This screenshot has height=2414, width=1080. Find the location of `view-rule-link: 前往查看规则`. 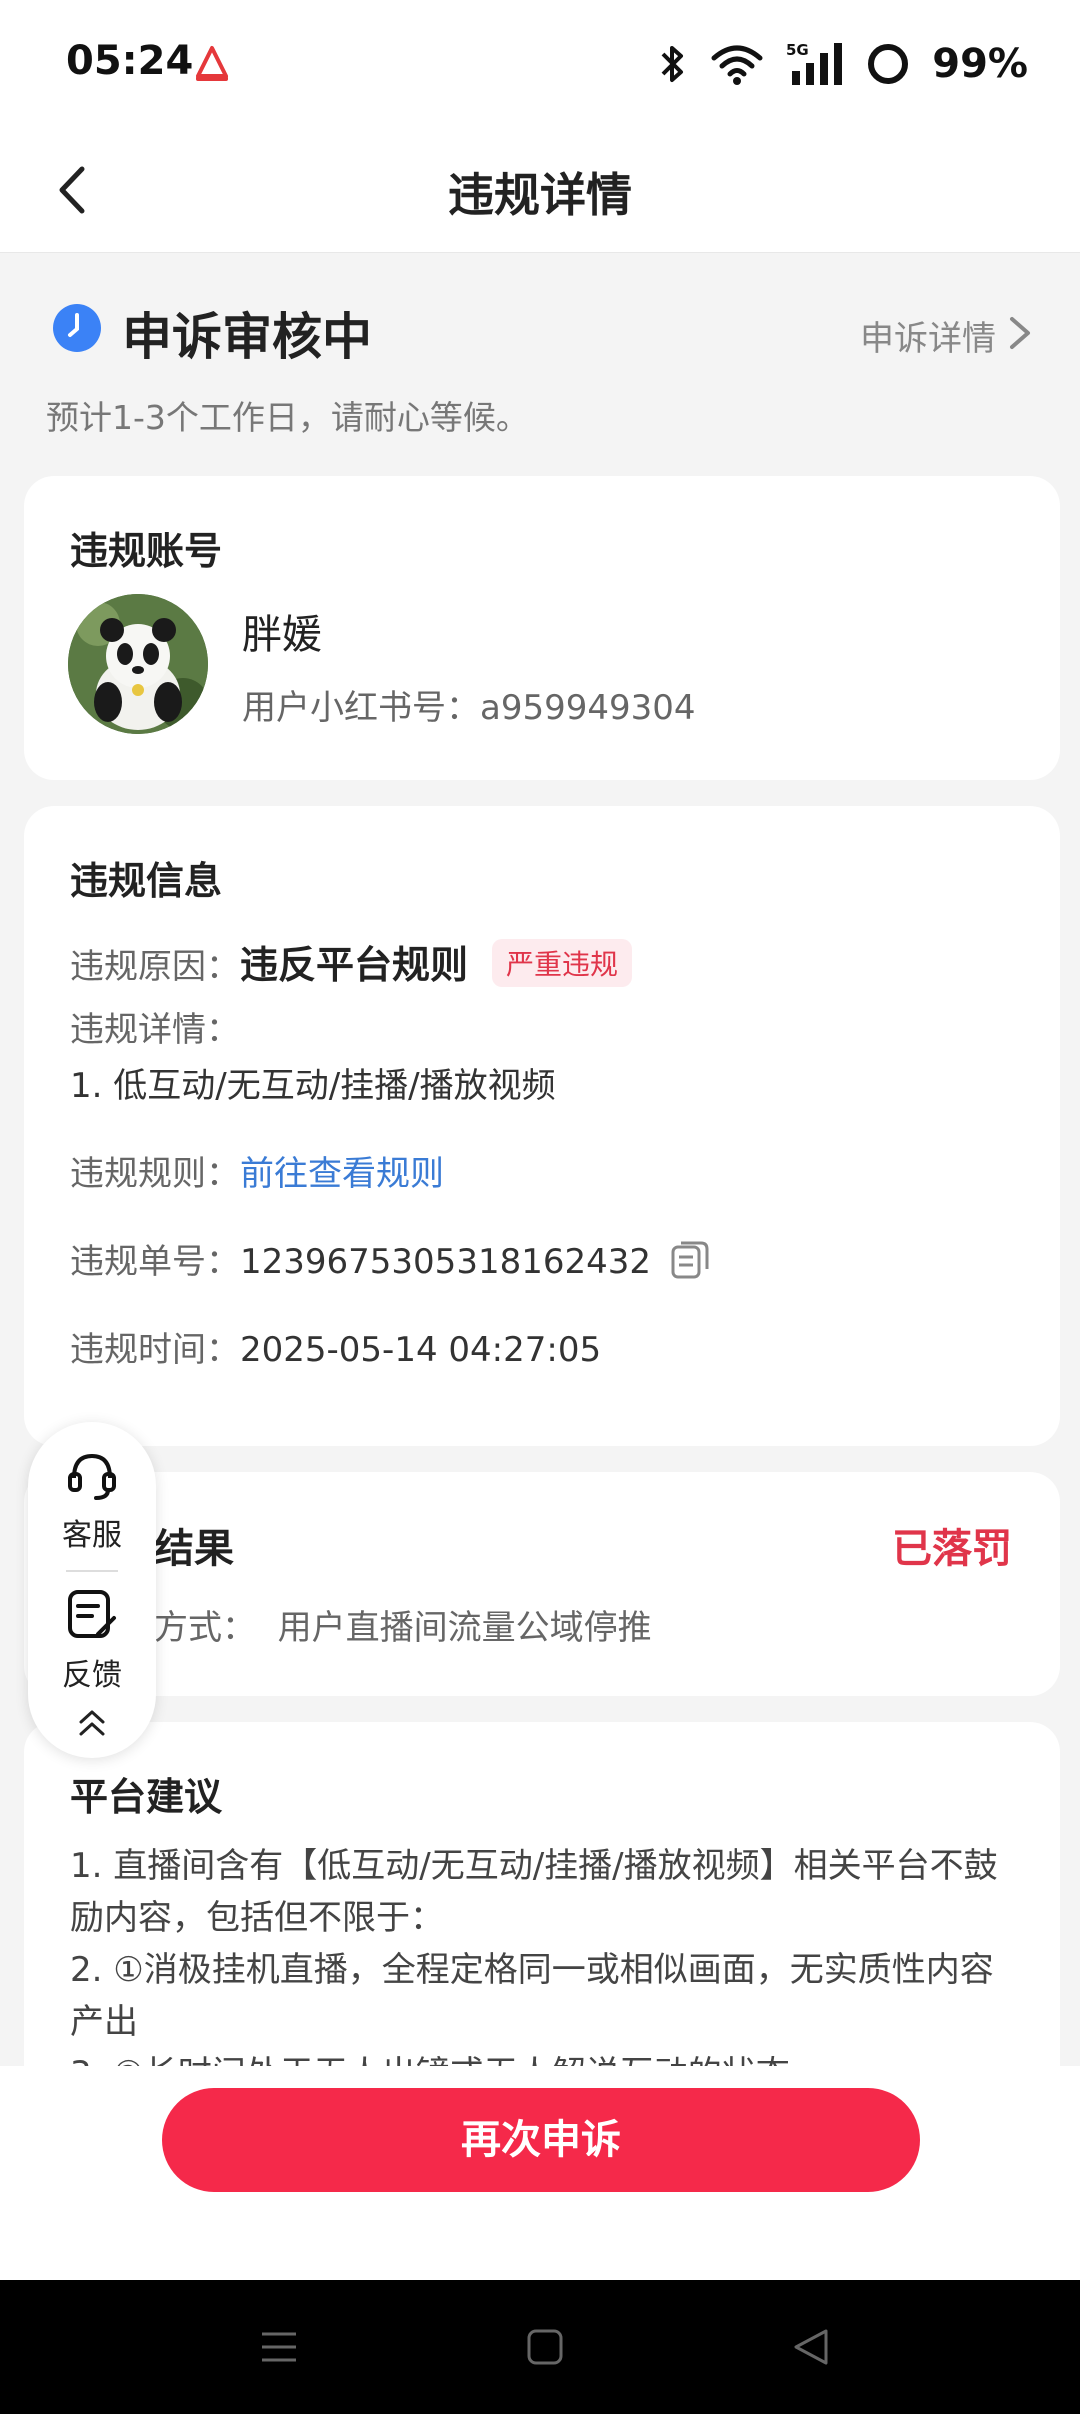

view-rule-link: 前往查看规则 is located at coordinates (342, 1174).